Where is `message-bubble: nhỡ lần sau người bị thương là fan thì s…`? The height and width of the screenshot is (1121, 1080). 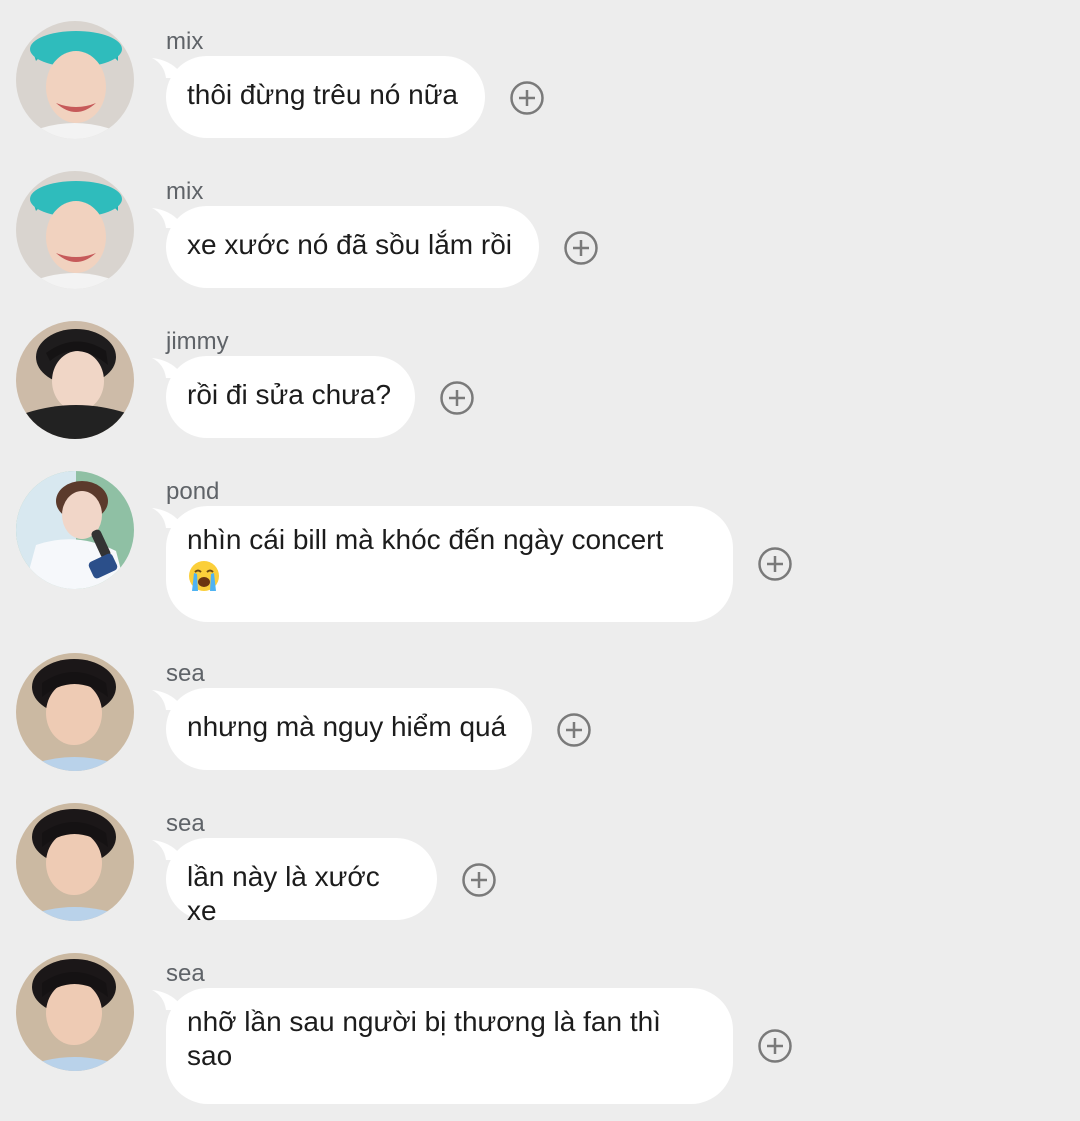
message-bubble: nhỡ lần sau người bị thương là fan thì s… is located at coordinates (449, 1046).